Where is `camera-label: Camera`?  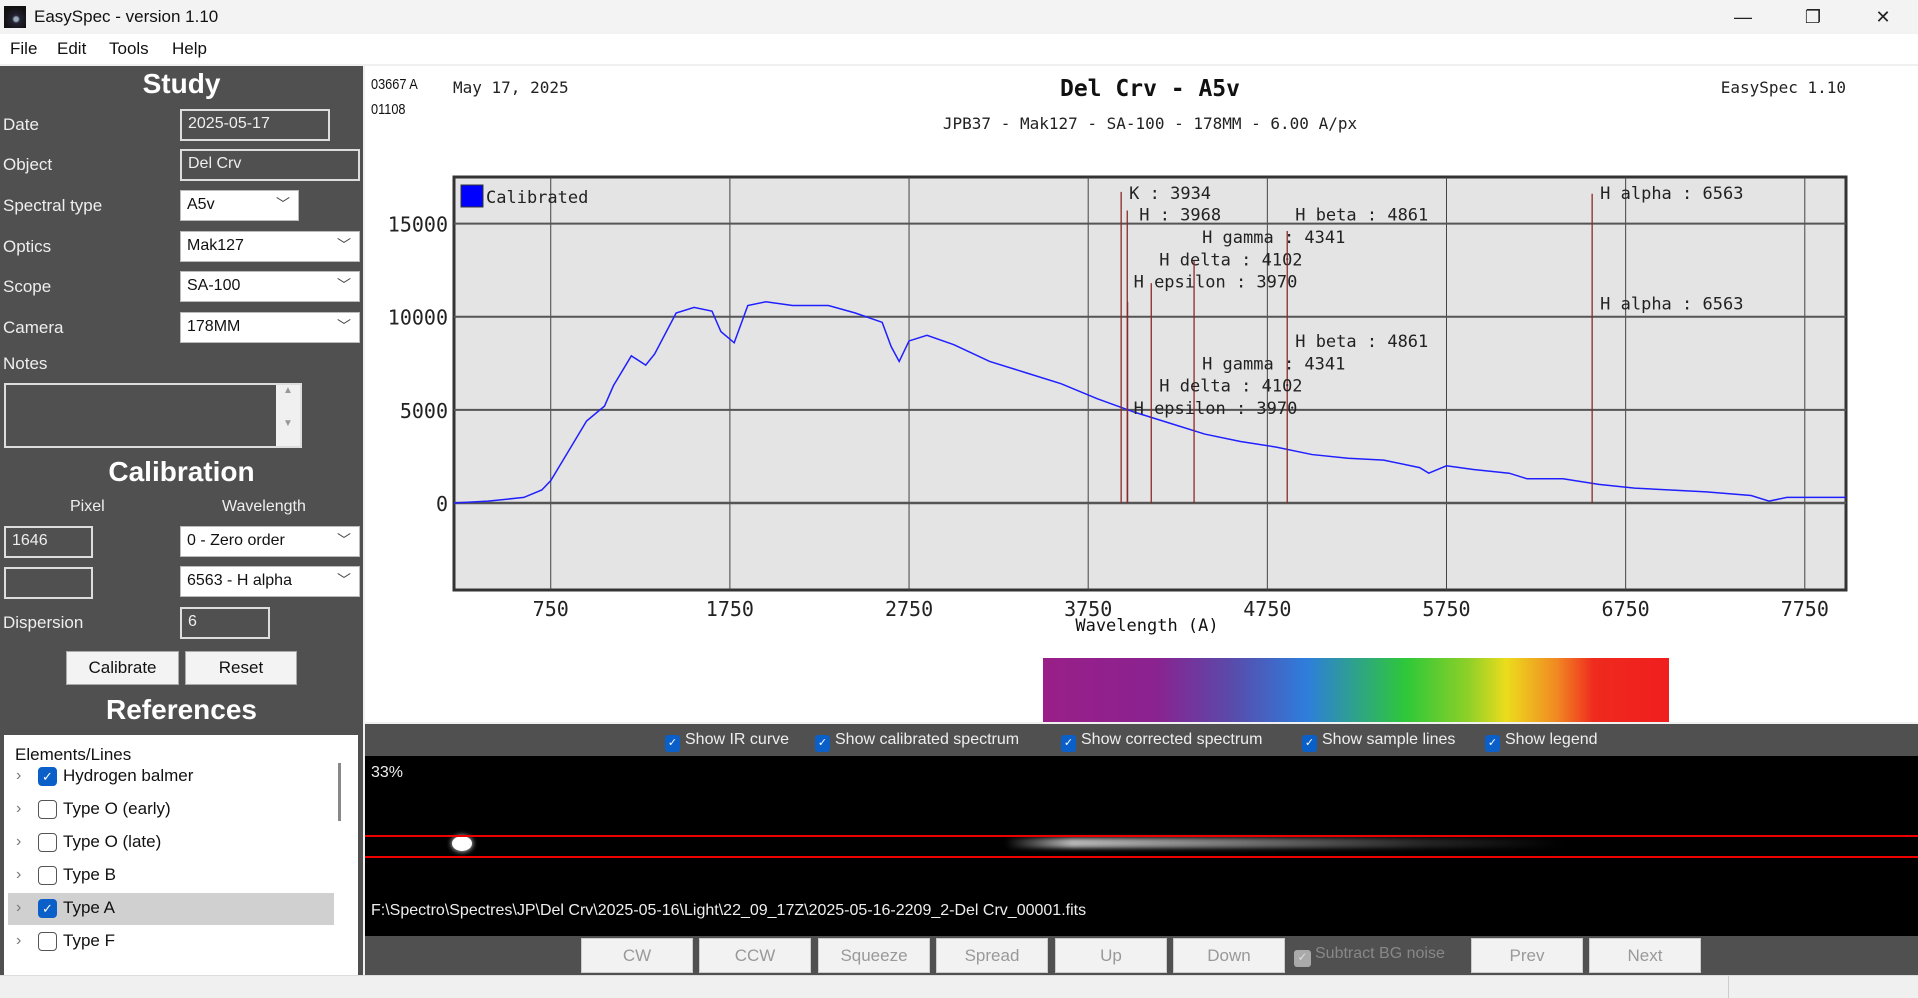 camera-label: Camera is located at coordinates (33, 327).